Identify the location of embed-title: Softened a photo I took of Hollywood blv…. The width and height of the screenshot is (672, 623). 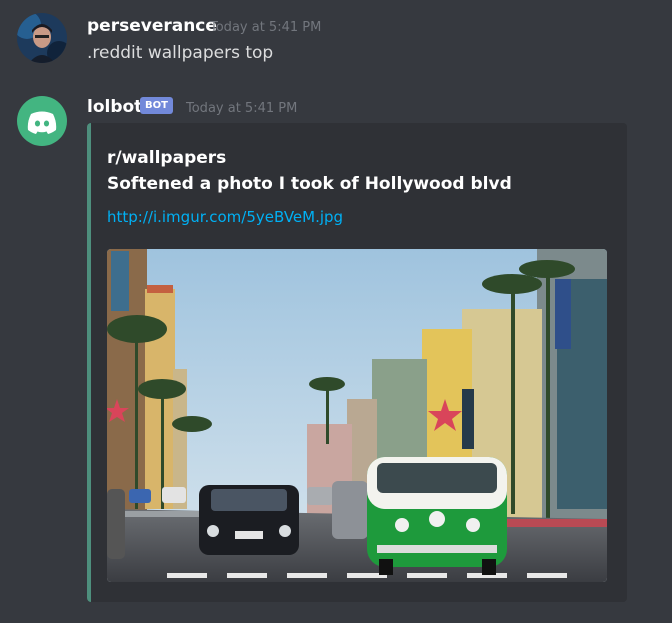
(309, 184).